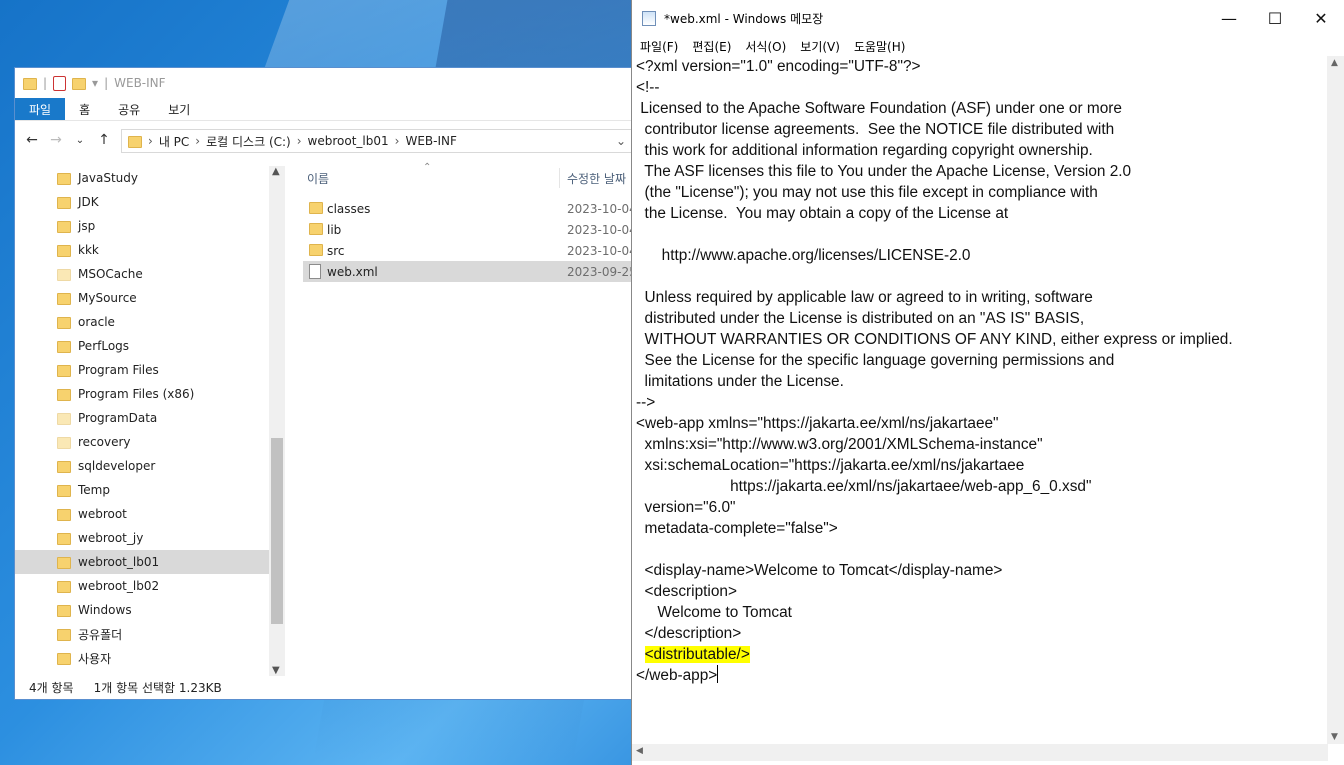  I want to click on tree-item: Temp, so click(149, 490).